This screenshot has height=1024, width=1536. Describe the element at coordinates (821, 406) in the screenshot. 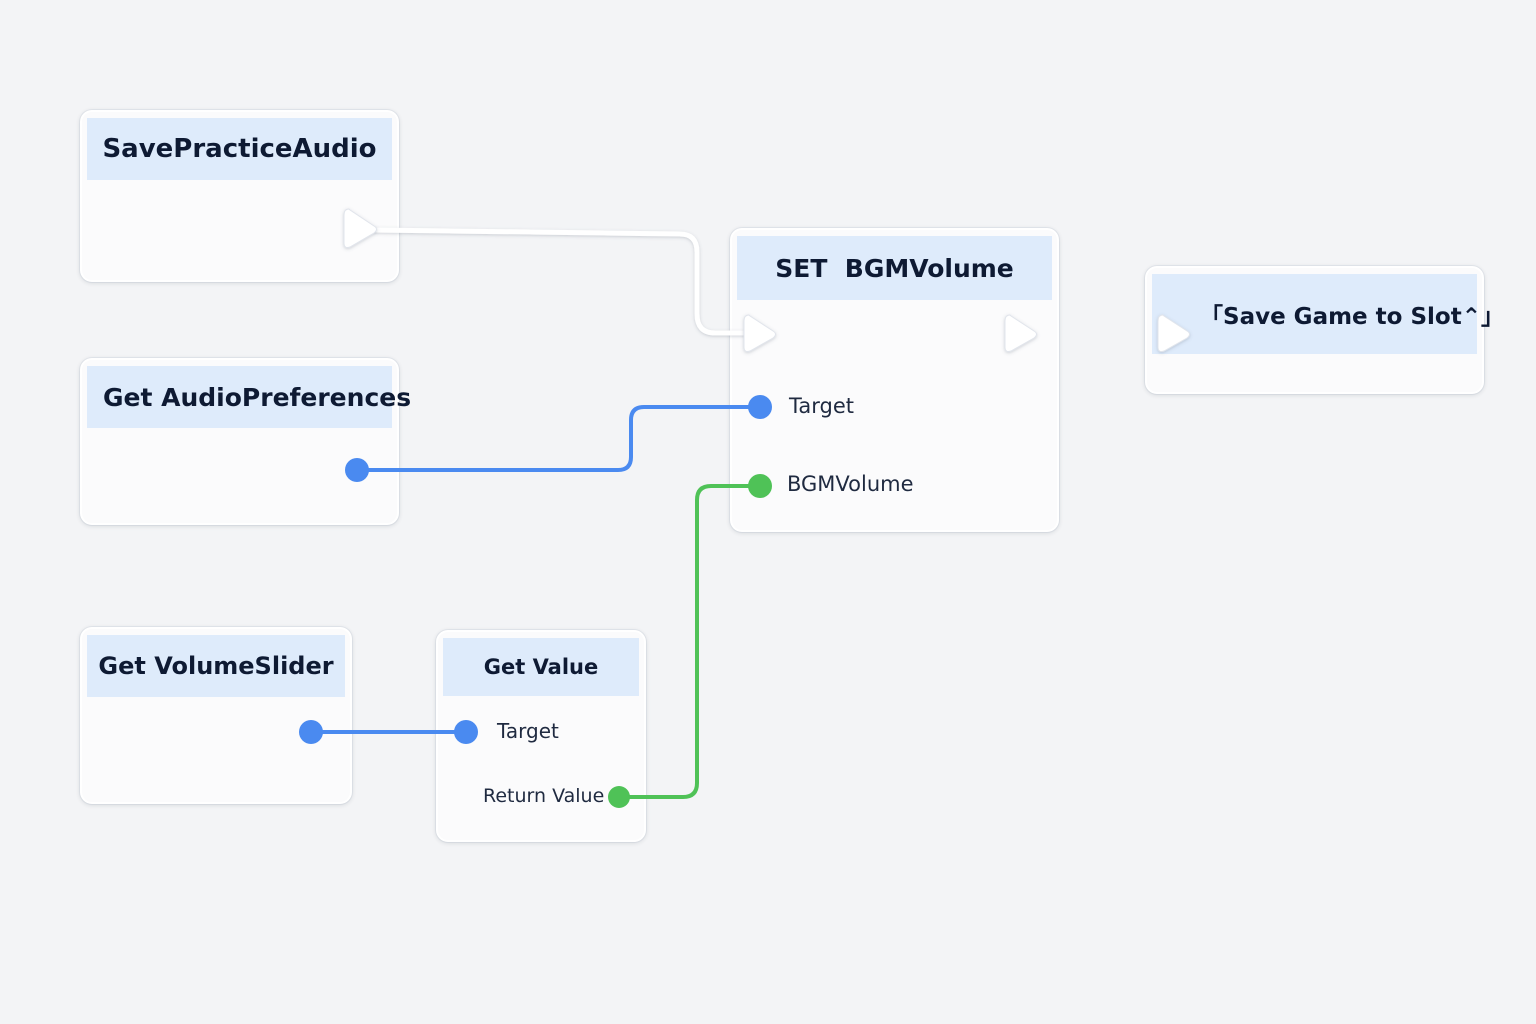

I see `pin-label-set-target: Target` at that location.